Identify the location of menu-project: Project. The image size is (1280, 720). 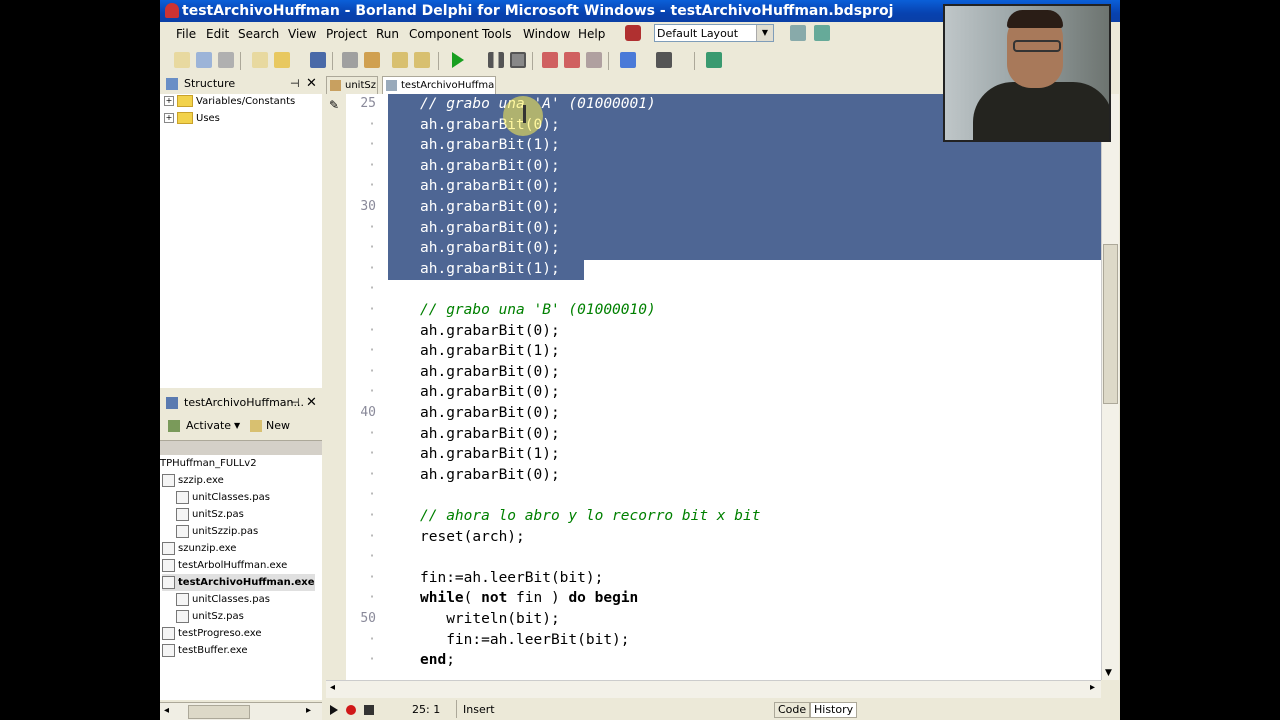
(346, 34).